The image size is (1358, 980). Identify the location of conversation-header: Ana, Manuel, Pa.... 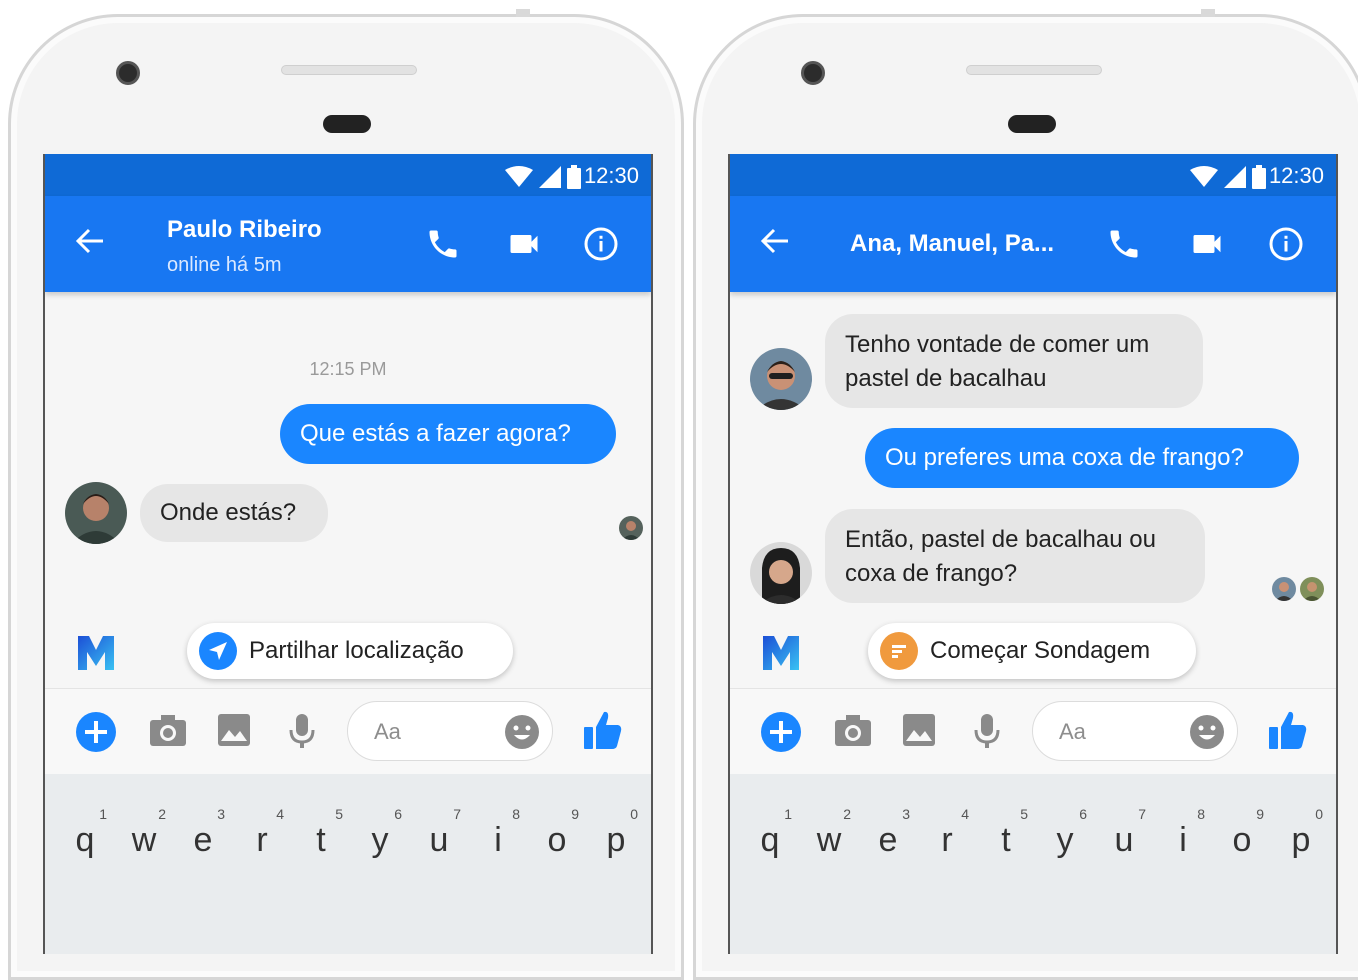
(1033, 244).